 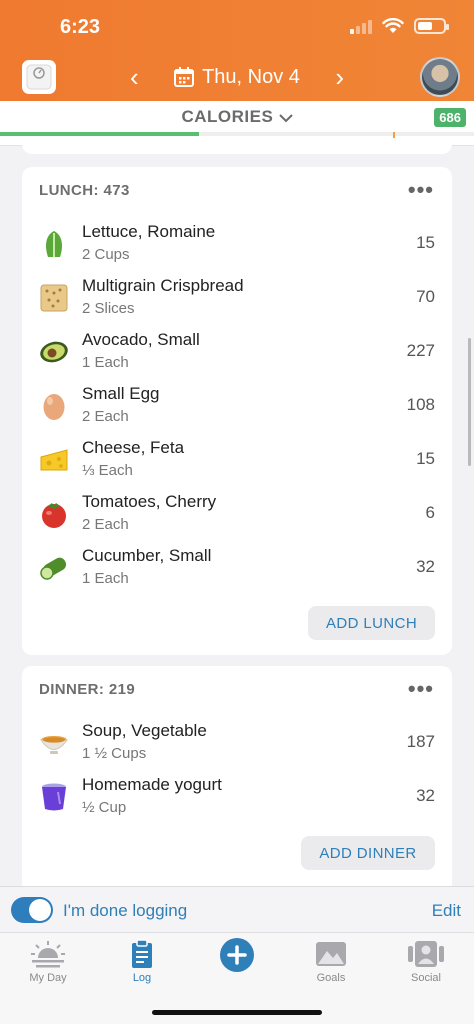 I want to click on tab-log: Log, so click(x=142, y=961).